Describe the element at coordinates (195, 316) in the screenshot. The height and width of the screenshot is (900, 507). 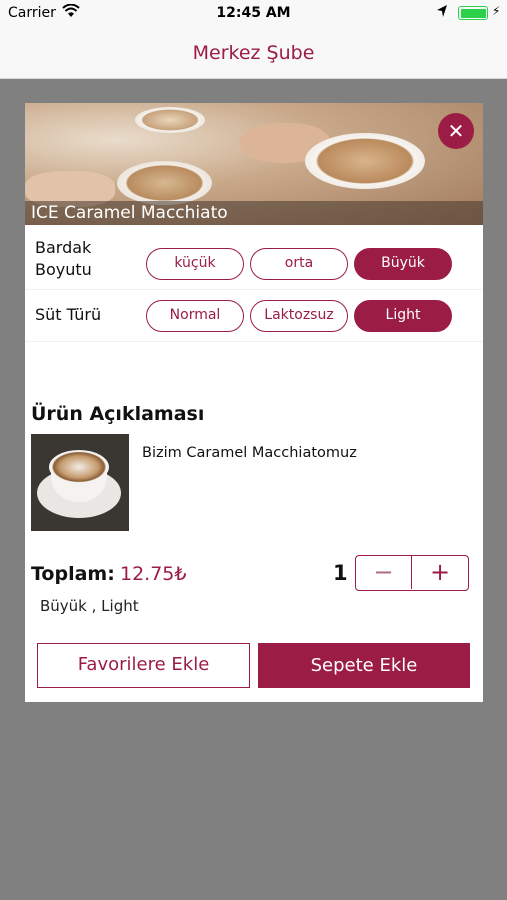
I see `milk-type-option-normal: Normal` at that location.